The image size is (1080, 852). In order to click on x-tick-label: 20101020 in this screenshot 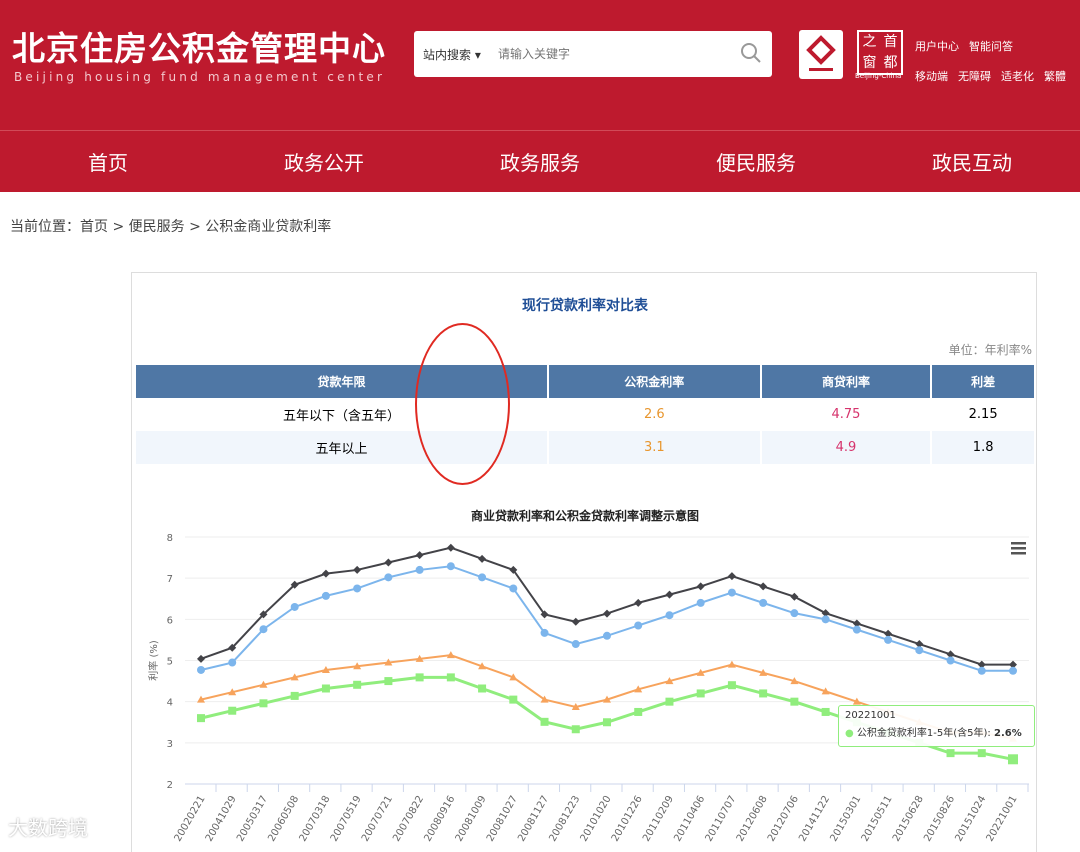, I will do `click(596, 819)`.